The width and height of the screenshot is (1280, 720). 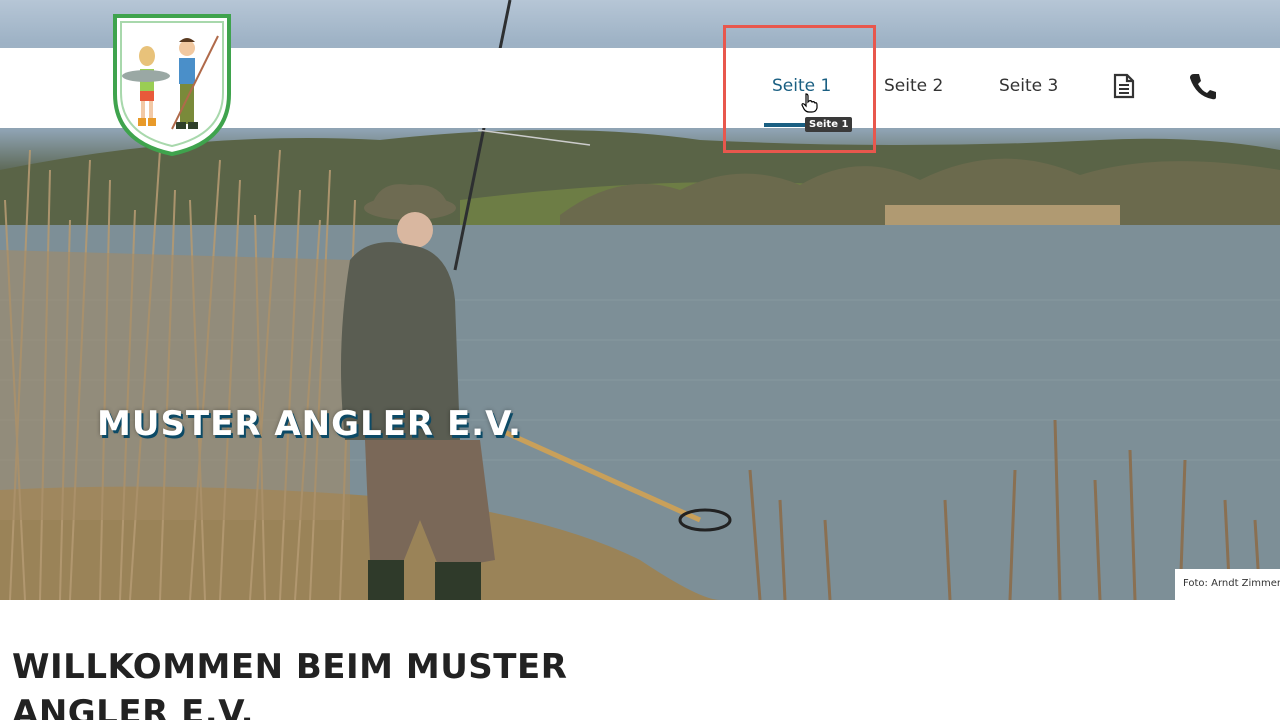 I want to click on document-icon, so click(x=1124, y=88).